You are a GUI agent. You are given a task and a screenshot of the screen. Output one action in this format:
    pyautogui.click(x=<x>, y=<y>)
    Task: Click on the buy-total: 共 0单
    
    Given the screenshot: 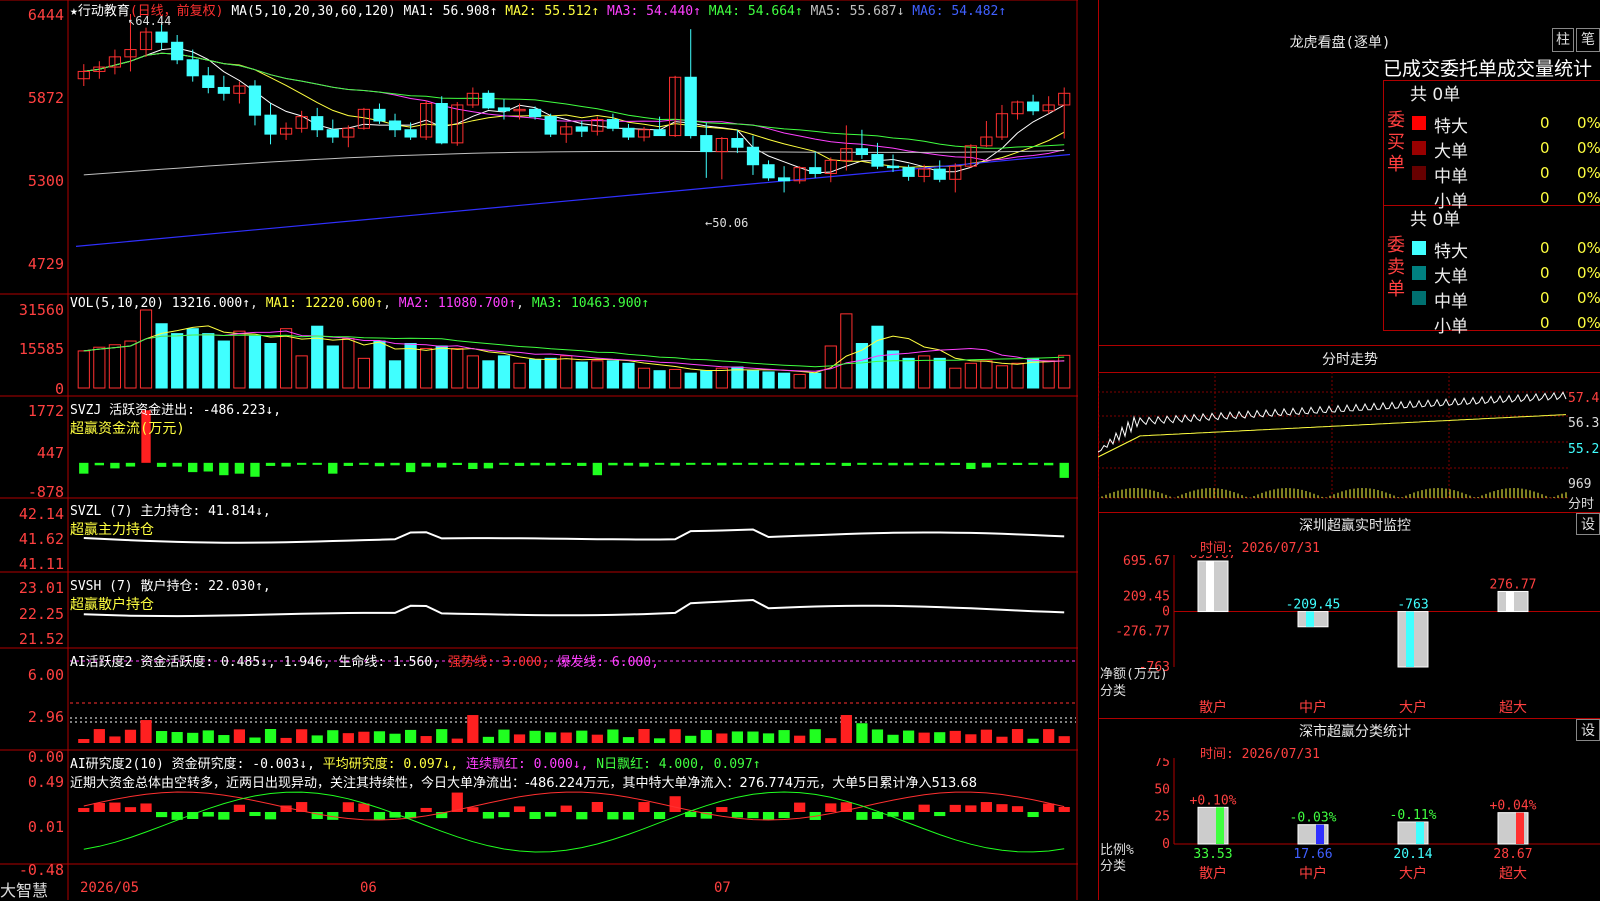 What is the action you would take?
    pyautogui.click(x=1435, y=95)
    